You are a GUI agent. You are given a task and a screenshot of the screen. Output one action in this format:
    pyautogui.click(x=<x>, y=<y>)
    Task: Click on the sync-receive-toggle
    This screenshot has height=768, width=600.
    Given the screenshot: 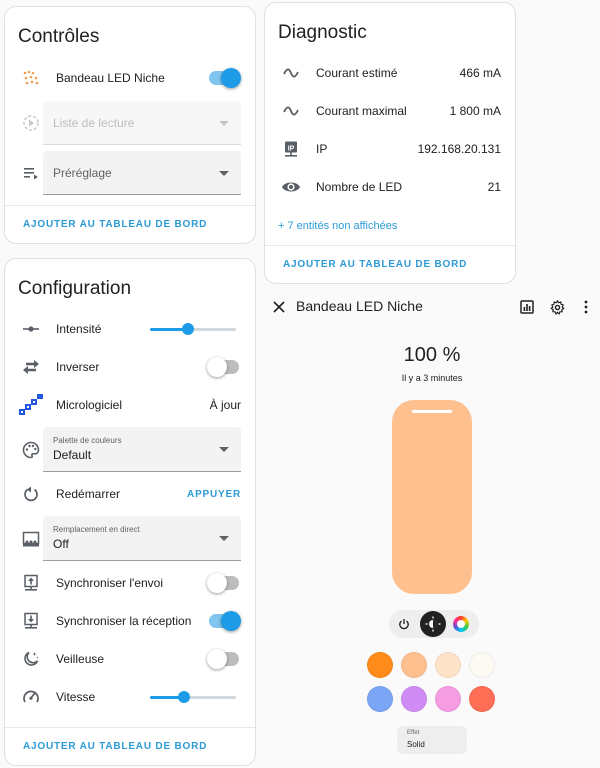 What is the action you would take?
    pyautogui.click(x=225, y=621)
    